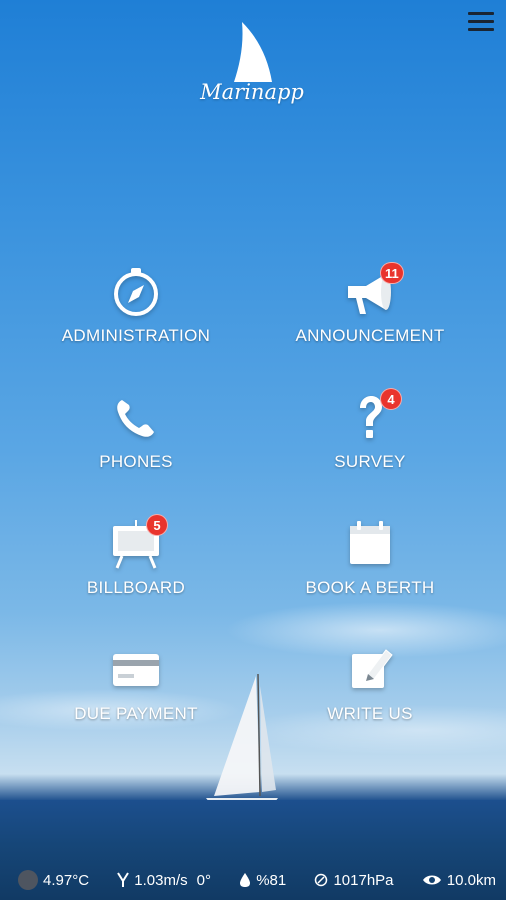  I want to click on notification-badge: 4, so click(391, 399).